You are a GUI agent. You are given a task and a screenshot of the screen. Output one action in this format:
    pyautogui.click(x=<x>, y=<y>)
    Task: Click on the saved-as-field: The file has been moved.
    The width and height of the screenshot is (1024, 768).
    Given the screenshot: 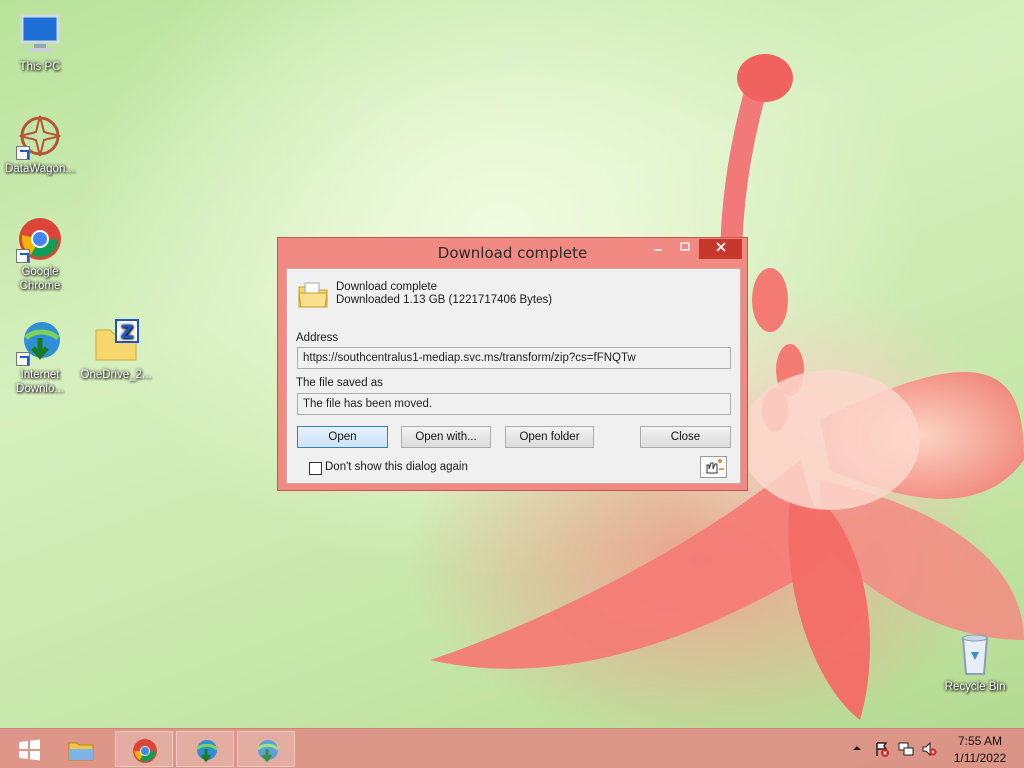 What is the action you would take?
    pyautogui.click(x=514, y=404)
    